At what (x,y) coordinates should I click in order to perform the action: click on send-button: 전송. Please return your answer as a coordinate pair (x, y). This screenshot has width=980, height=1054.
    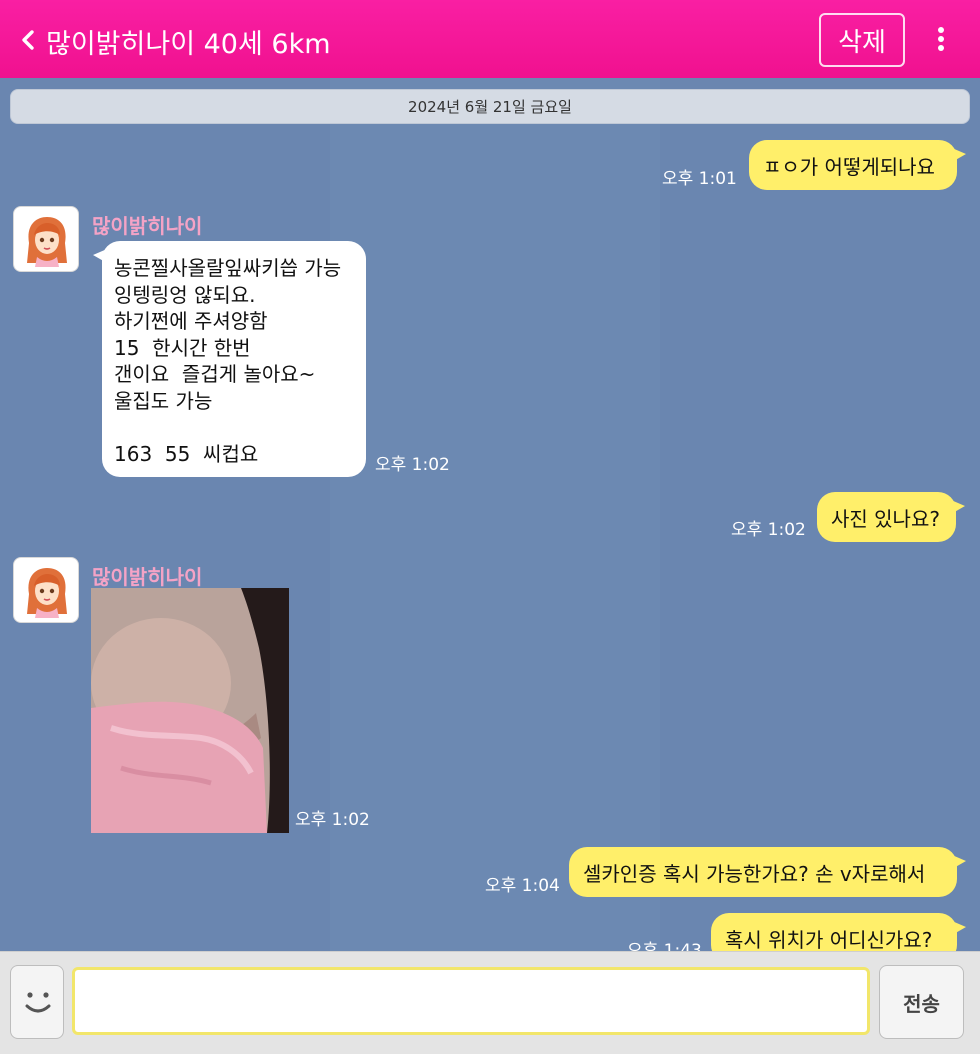
    Looking at the image, I should click on (921, 1002).